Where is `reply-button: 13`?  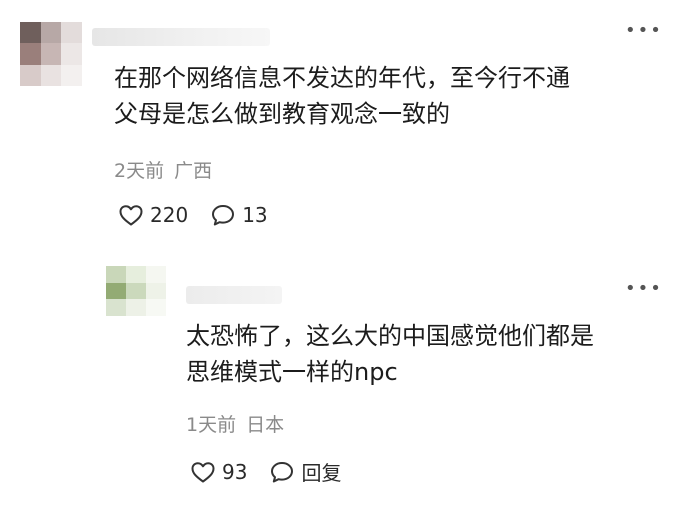
reply-button: 13 is located at coordinates (239, 215).